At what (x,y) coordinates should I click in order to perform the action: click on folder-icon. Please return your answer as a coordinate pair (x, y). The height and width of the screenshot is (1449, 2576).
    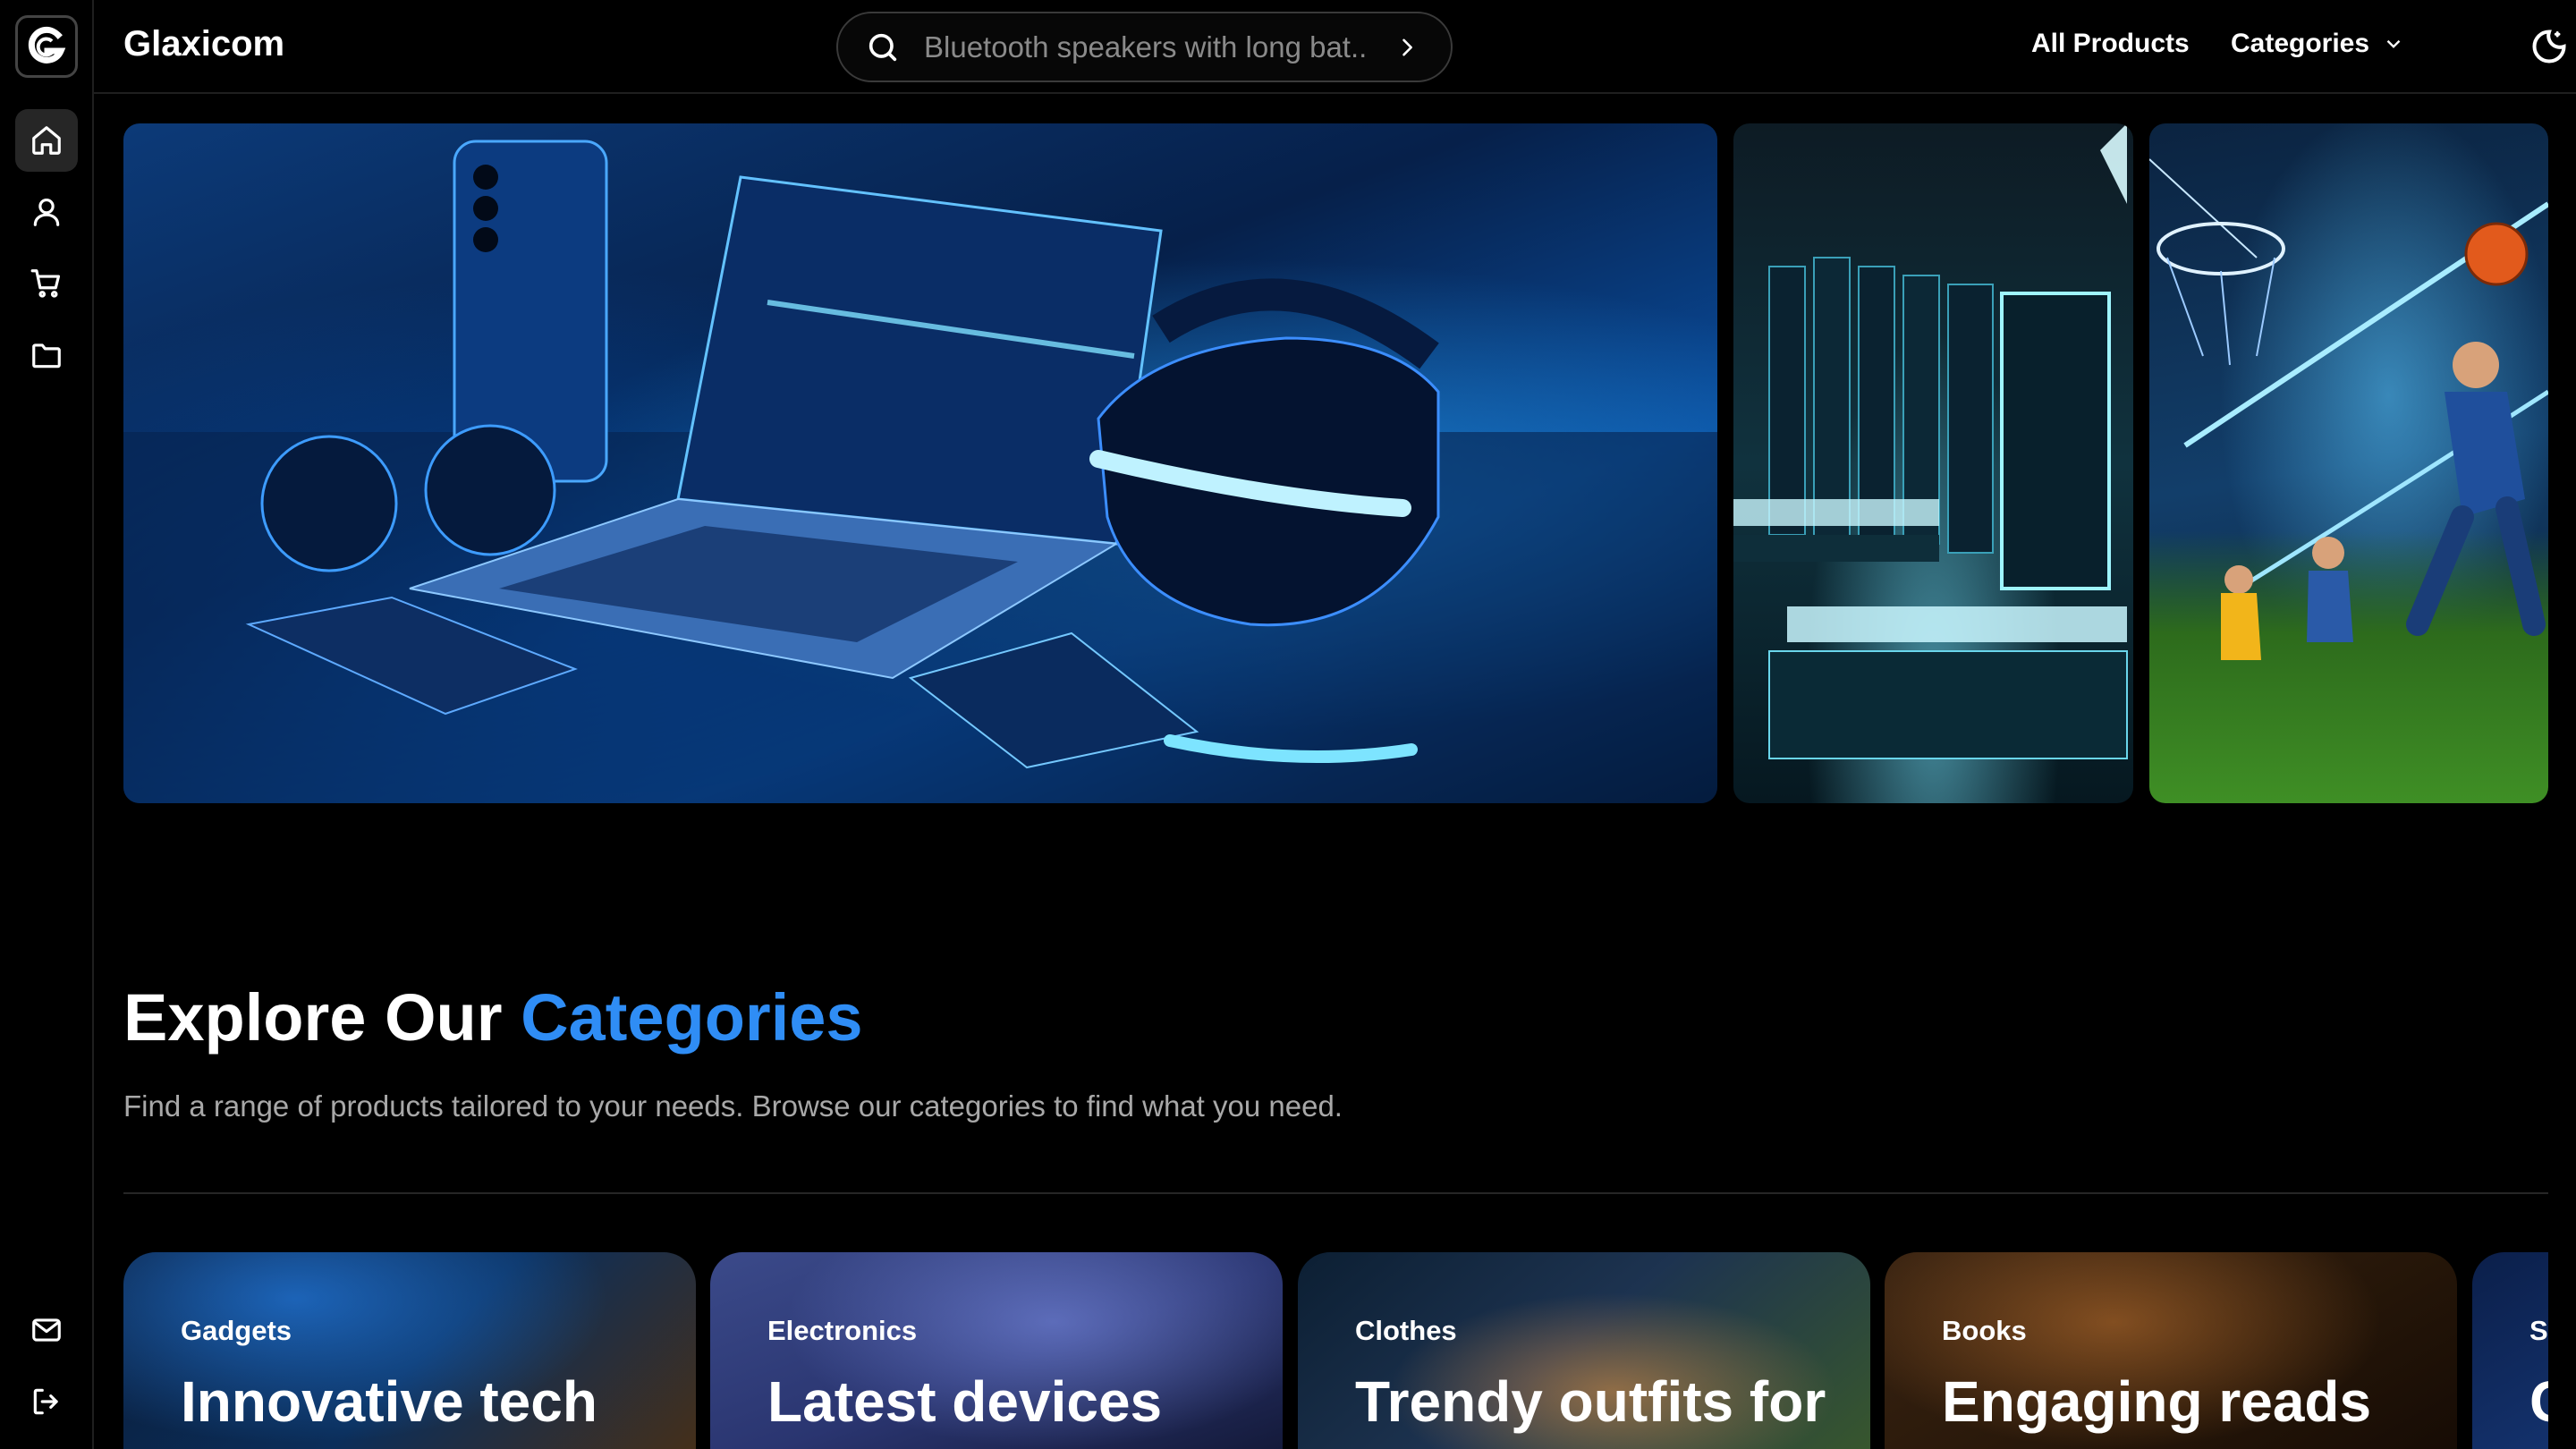
    Looking at the image, I should click on (46, 356).